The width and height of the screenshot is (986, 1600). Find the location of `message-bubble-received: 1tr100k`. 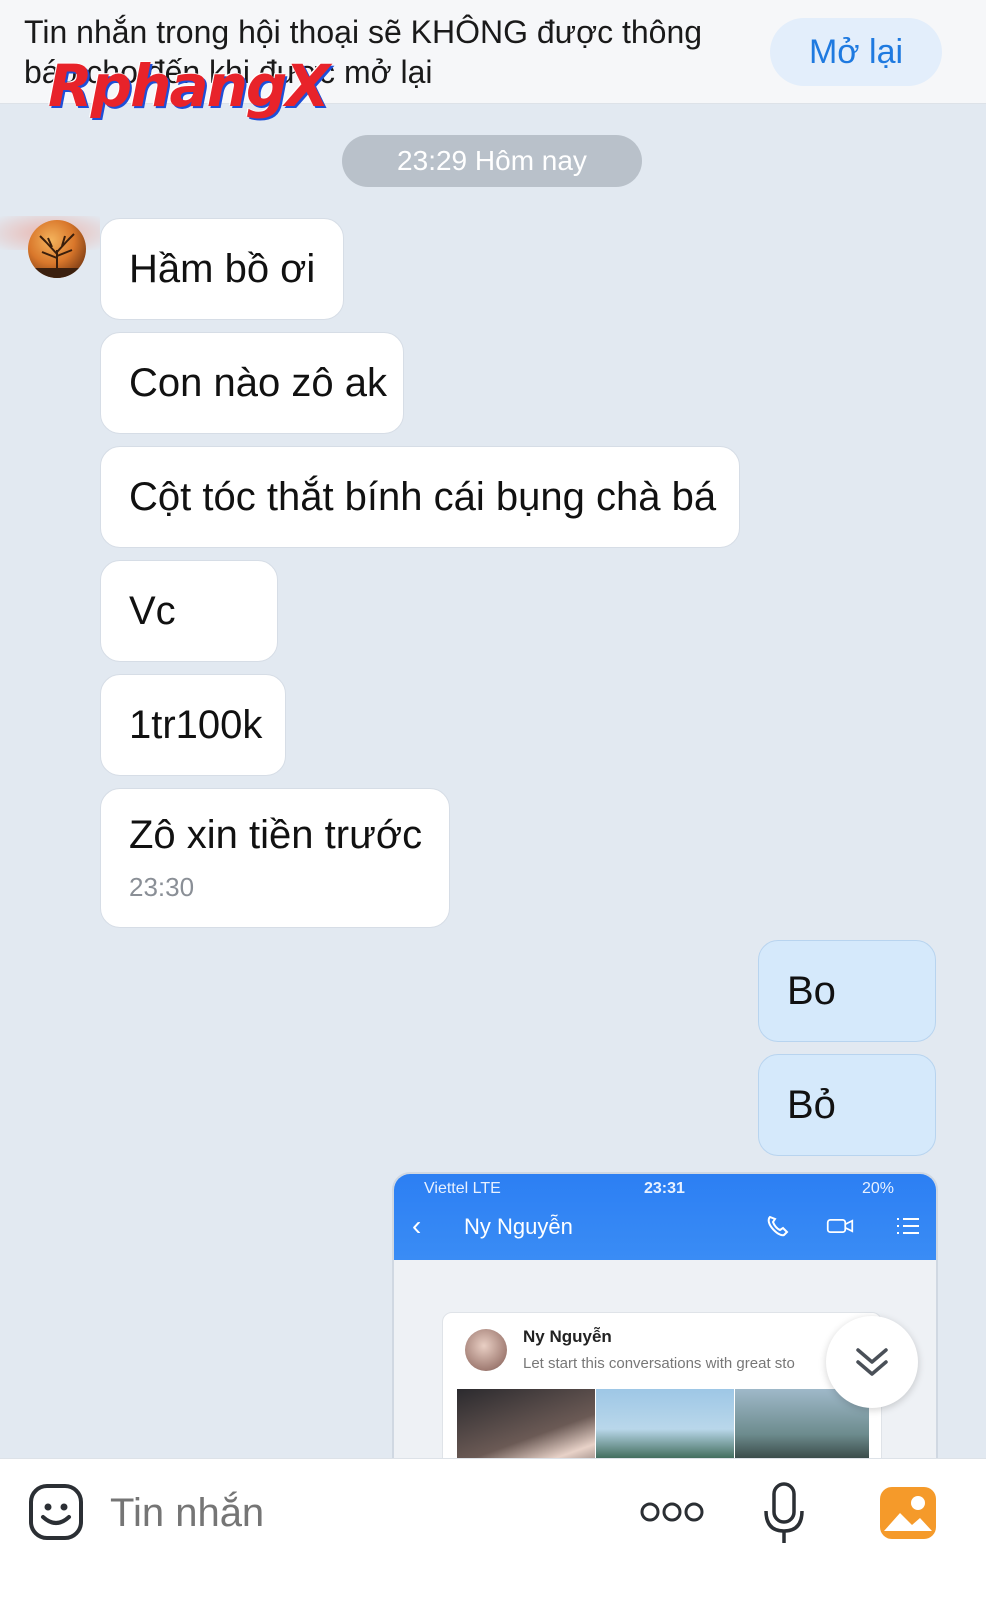

message-bubble-received: 1tr100k is located at coordinates (193, 725).